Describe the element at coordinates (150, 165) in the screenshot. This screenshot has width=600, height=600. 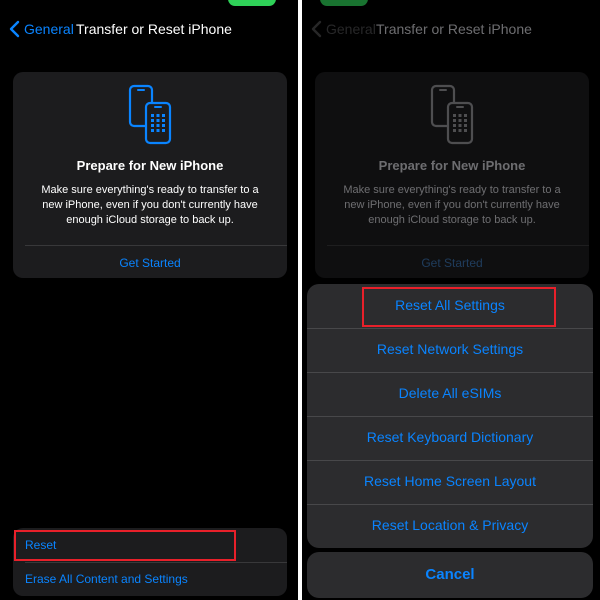
I see `card-title: Prepare for New iPhone` at that location.